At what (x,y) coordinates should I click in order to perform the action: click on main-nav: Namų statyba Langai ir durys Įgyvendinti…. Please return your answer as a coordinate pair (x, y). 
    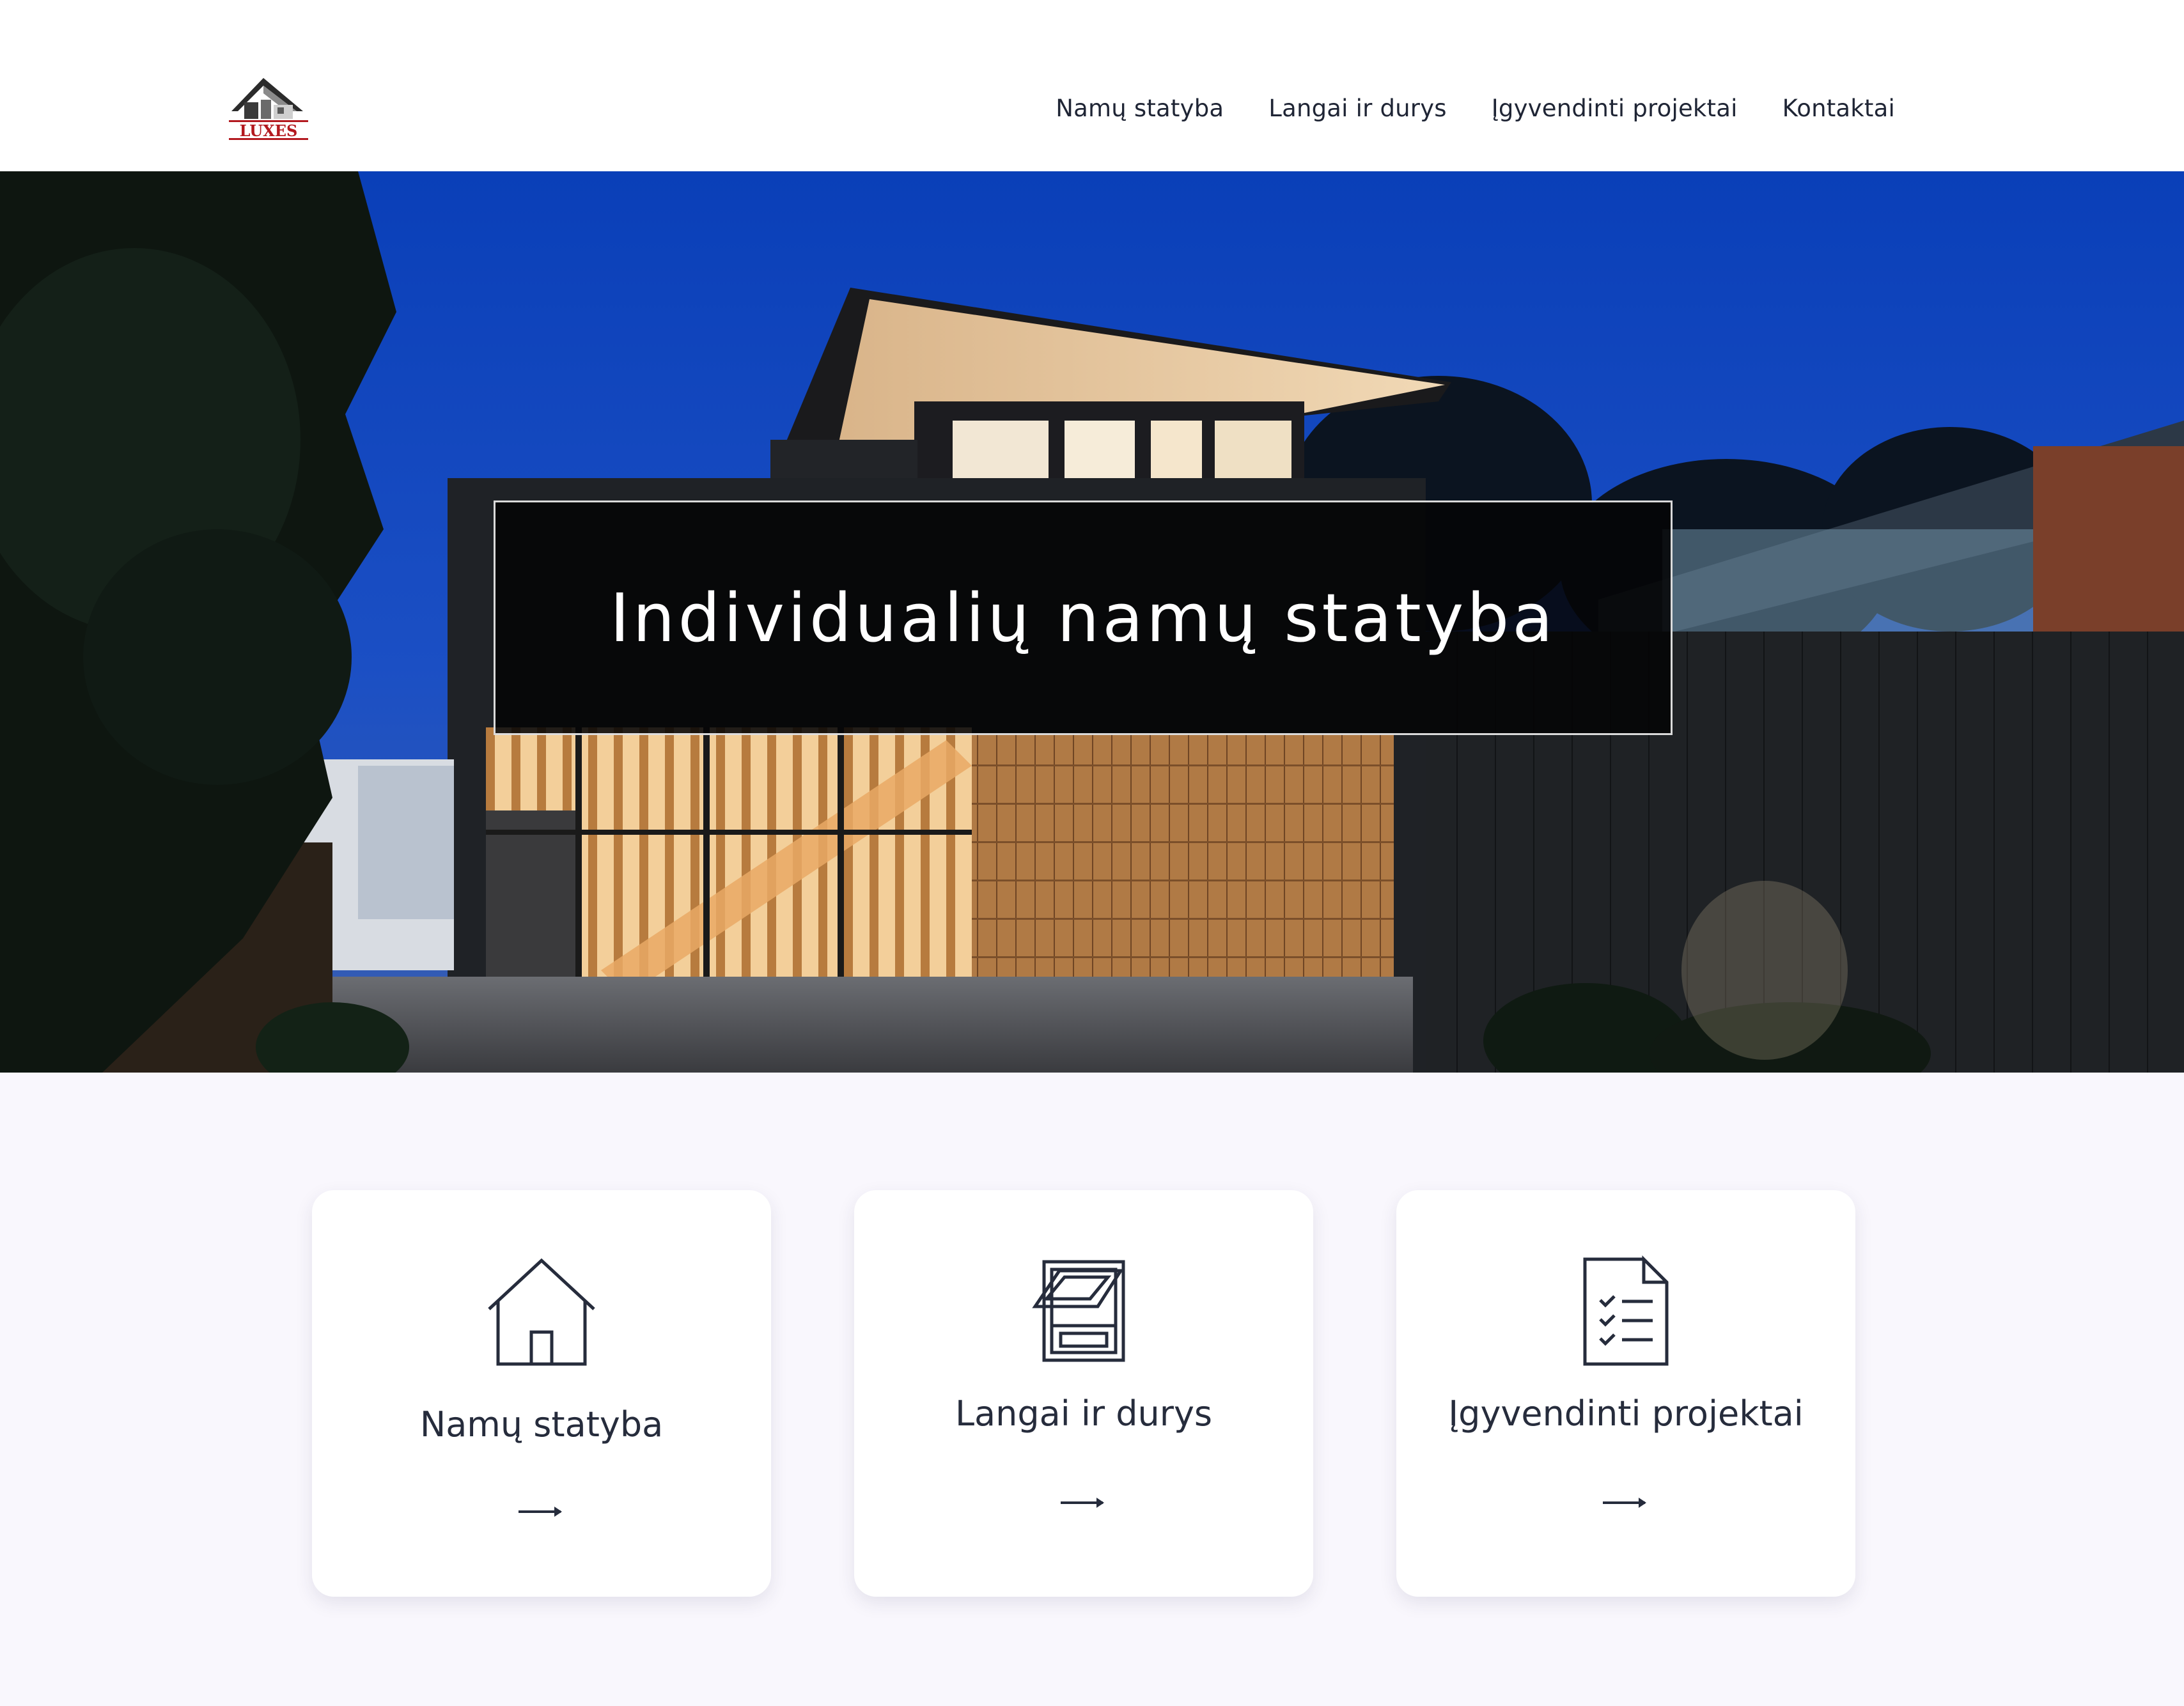
    Looking at the image, I should click on (1476, 108).